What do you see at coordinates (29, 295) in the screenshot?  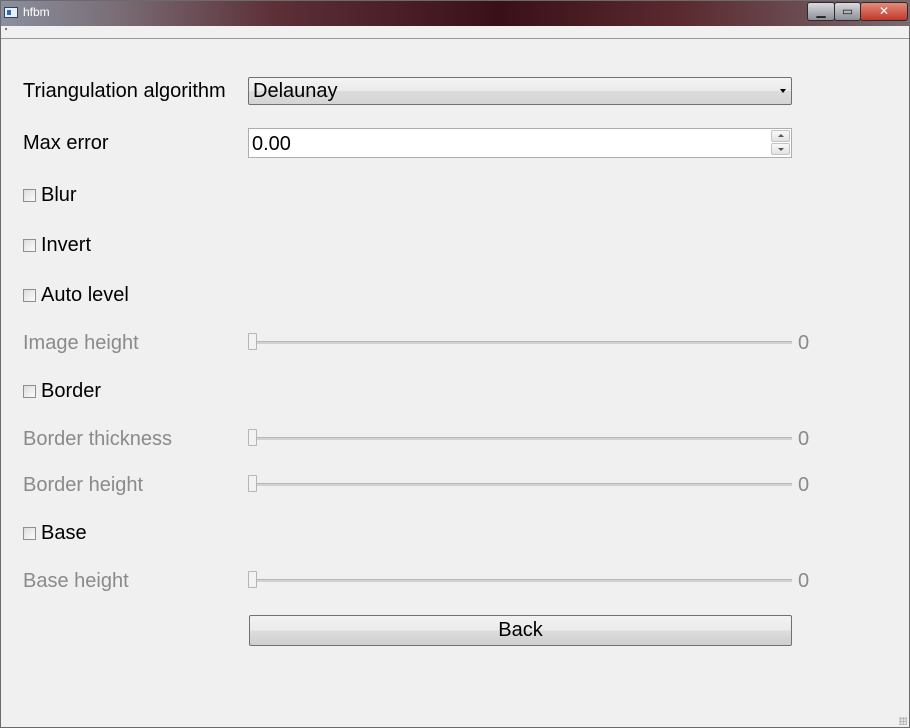 I see `auto-level-checkbox` at bounding box center [29, 295].